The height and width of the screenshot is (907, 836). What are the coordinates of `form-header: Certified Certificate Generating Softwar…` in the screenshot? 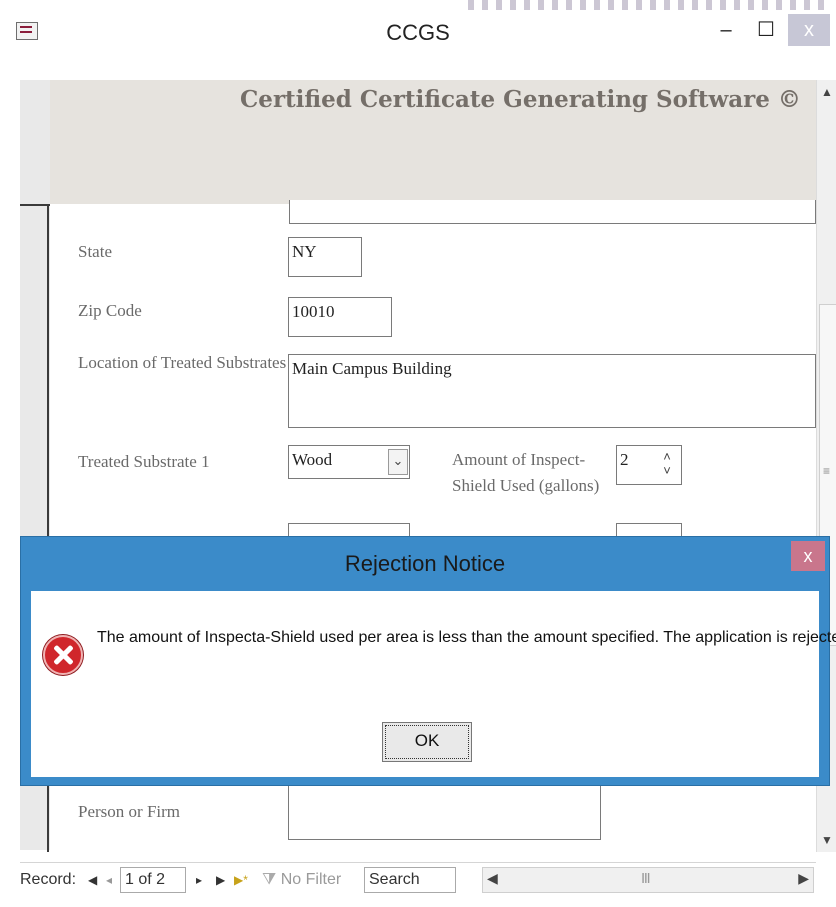 It's located at (433, 142).